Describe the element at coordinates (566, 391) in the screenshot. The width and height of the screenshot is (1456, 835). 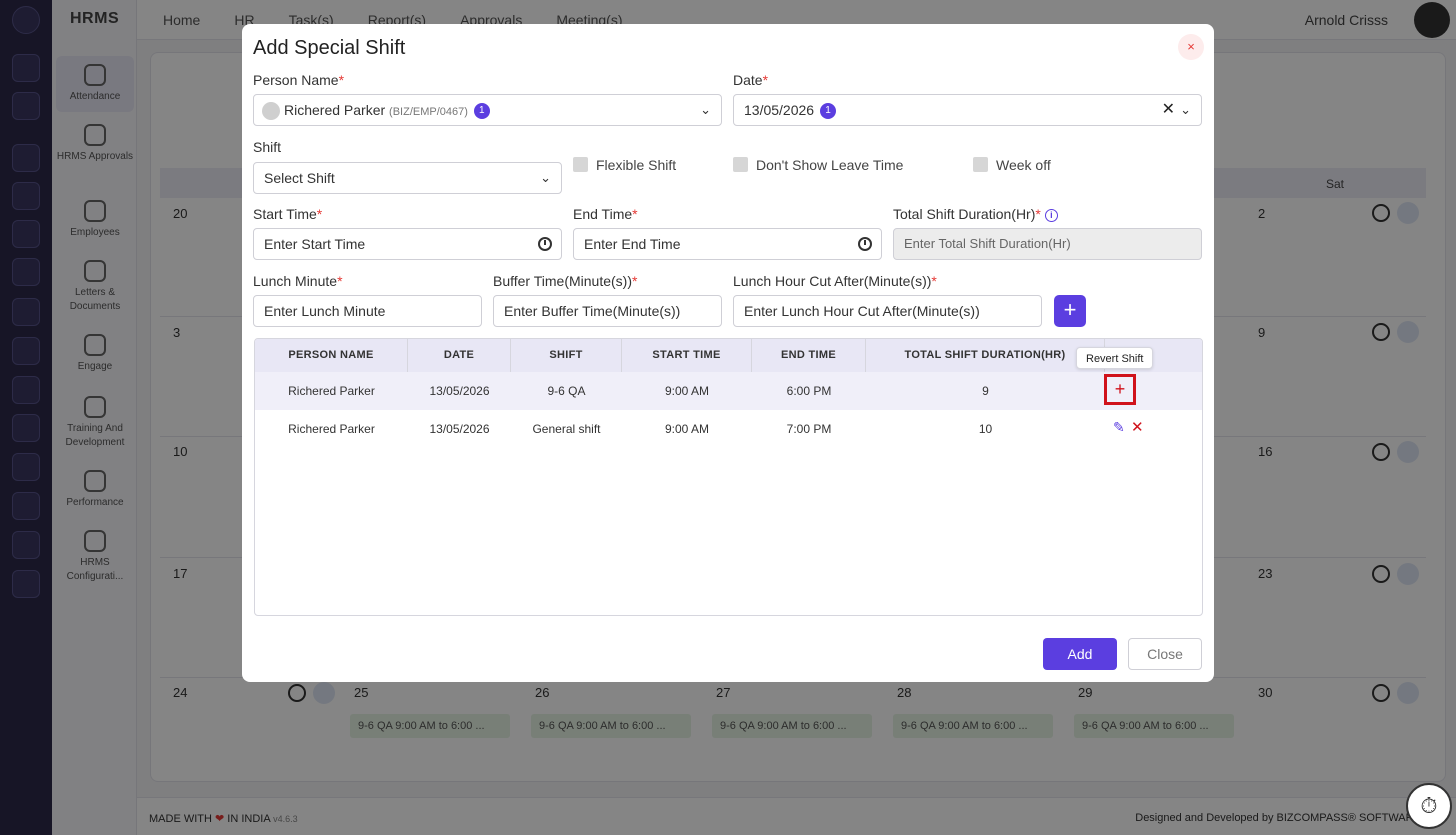
I see `cell-shift: 9-6 QA` at that location.